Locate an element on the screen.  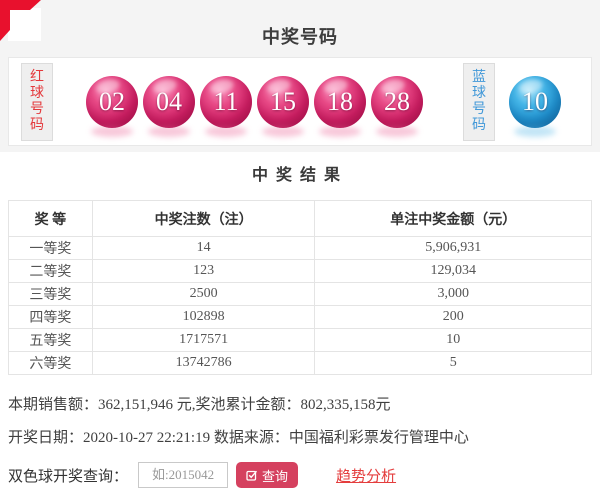
red-ball: 15 is located at coordinates (283, 101).